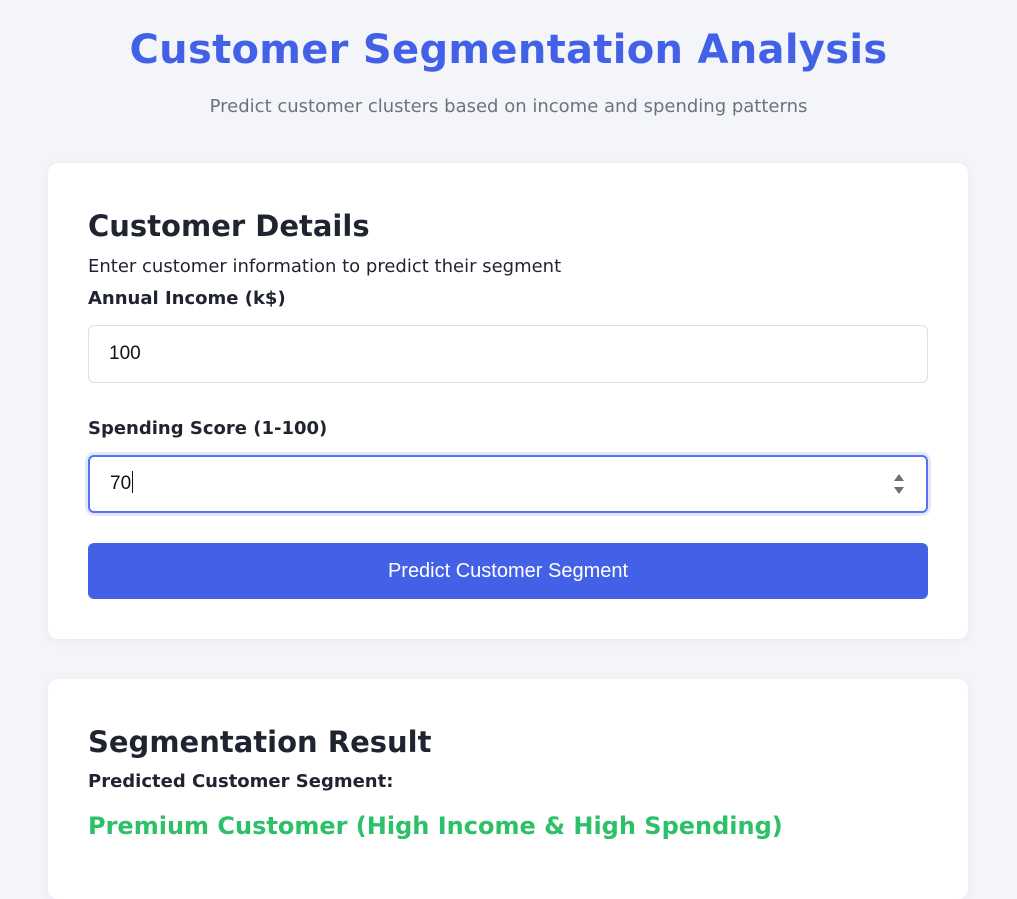  Describe the element at coordinates (208, 428) in the screenshot. I see `spending-score-label: Spending Score (1-100)` at that location.